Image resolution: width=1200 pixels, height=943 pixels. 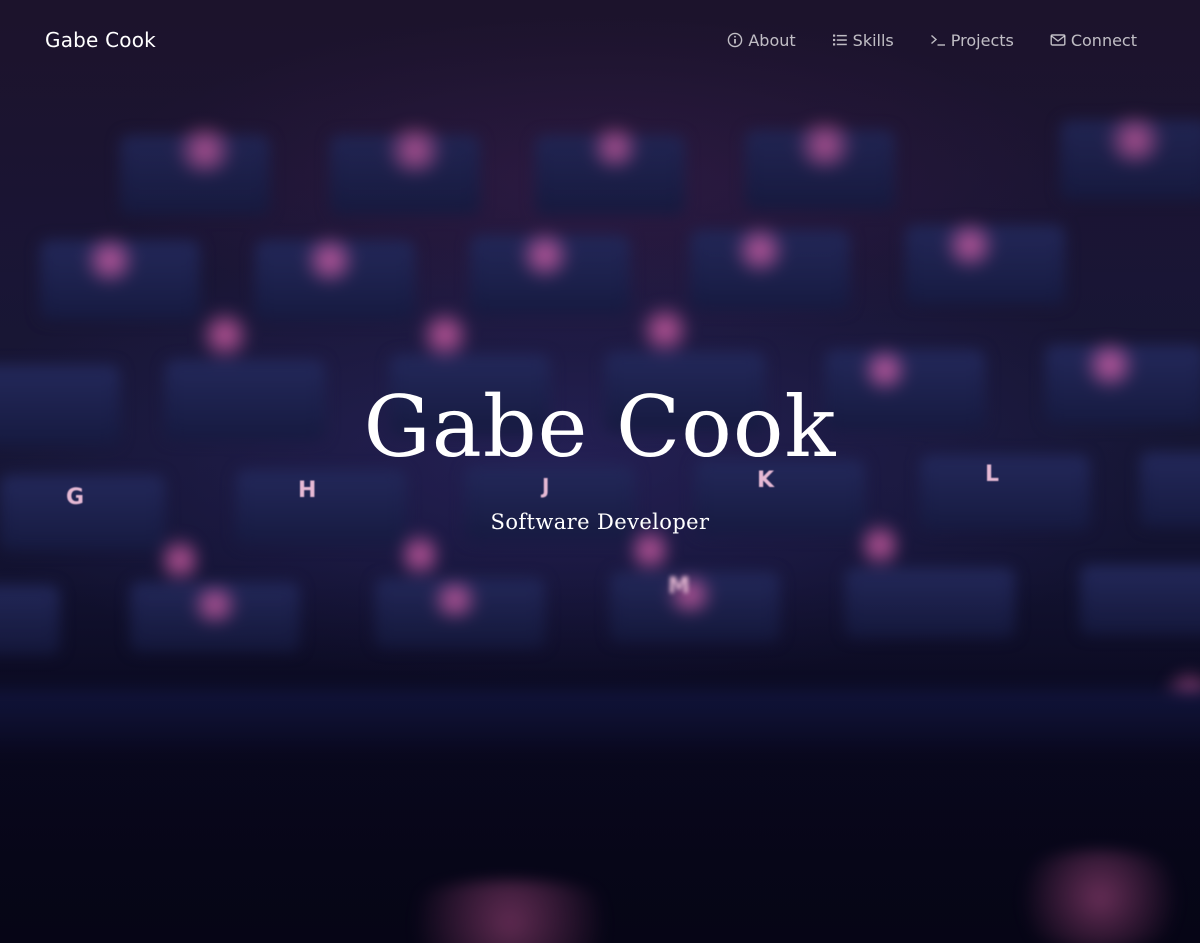 What do you see at coordinates (600, 522) in the screenshot?
I see `hero-subtitle: Software Developer` at bounding box center [600, 522].